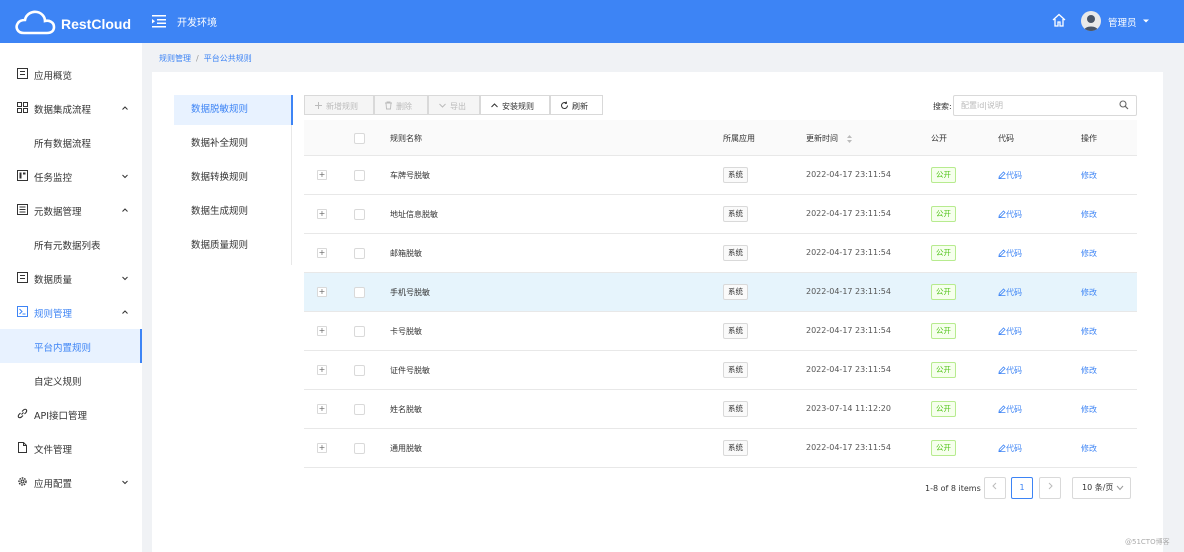 The image size is (1184, 552). I want to click on breadcrumb-root: 规则管理, so click(175, 58).